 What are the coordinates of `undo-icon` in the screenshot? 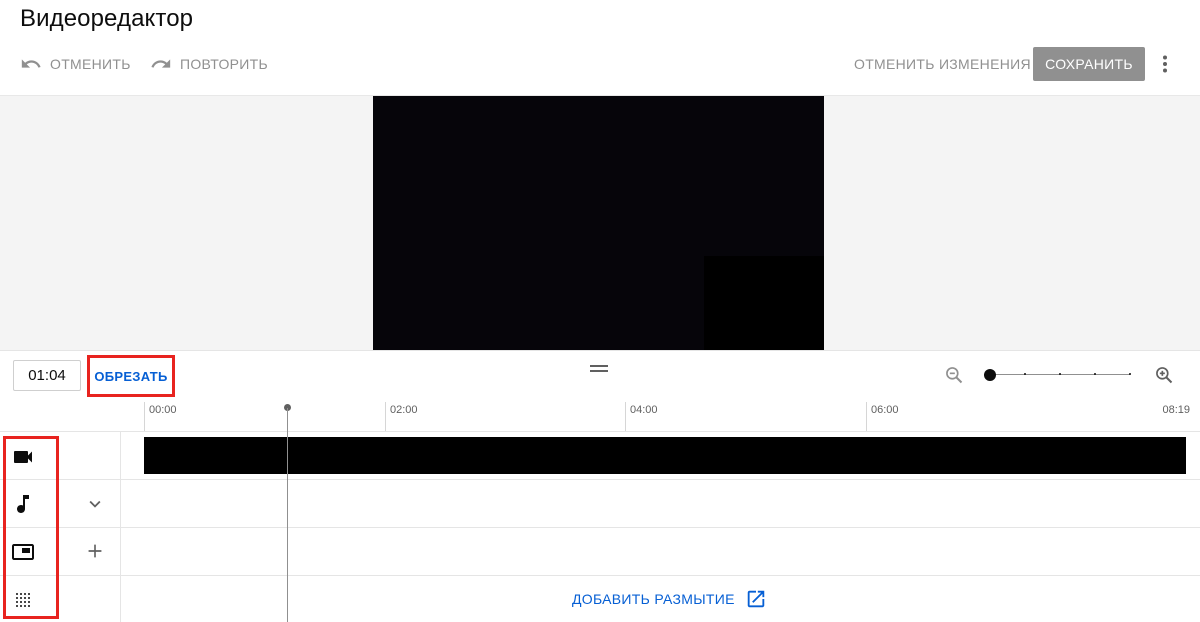 It's located at (31, 63).